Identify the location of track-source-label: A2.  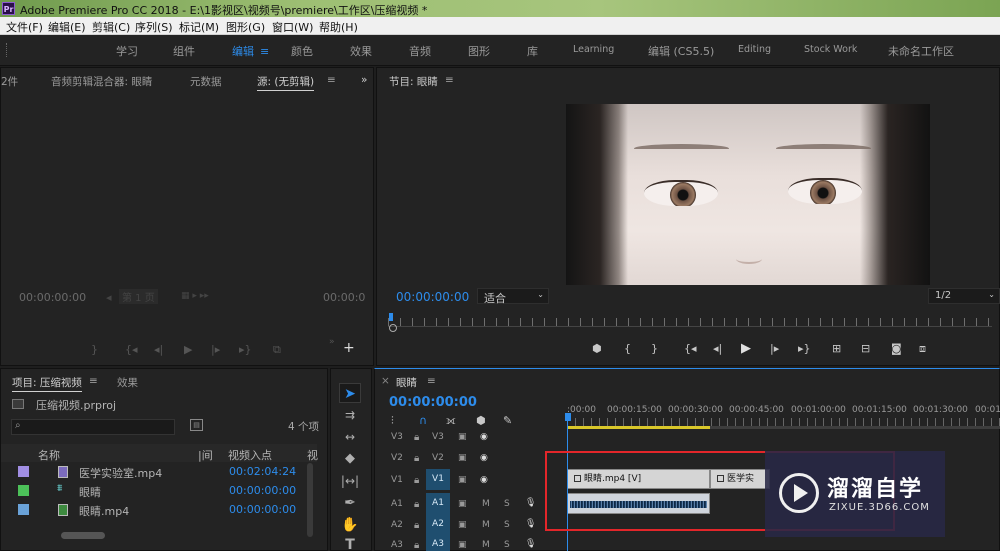
(397, 525).